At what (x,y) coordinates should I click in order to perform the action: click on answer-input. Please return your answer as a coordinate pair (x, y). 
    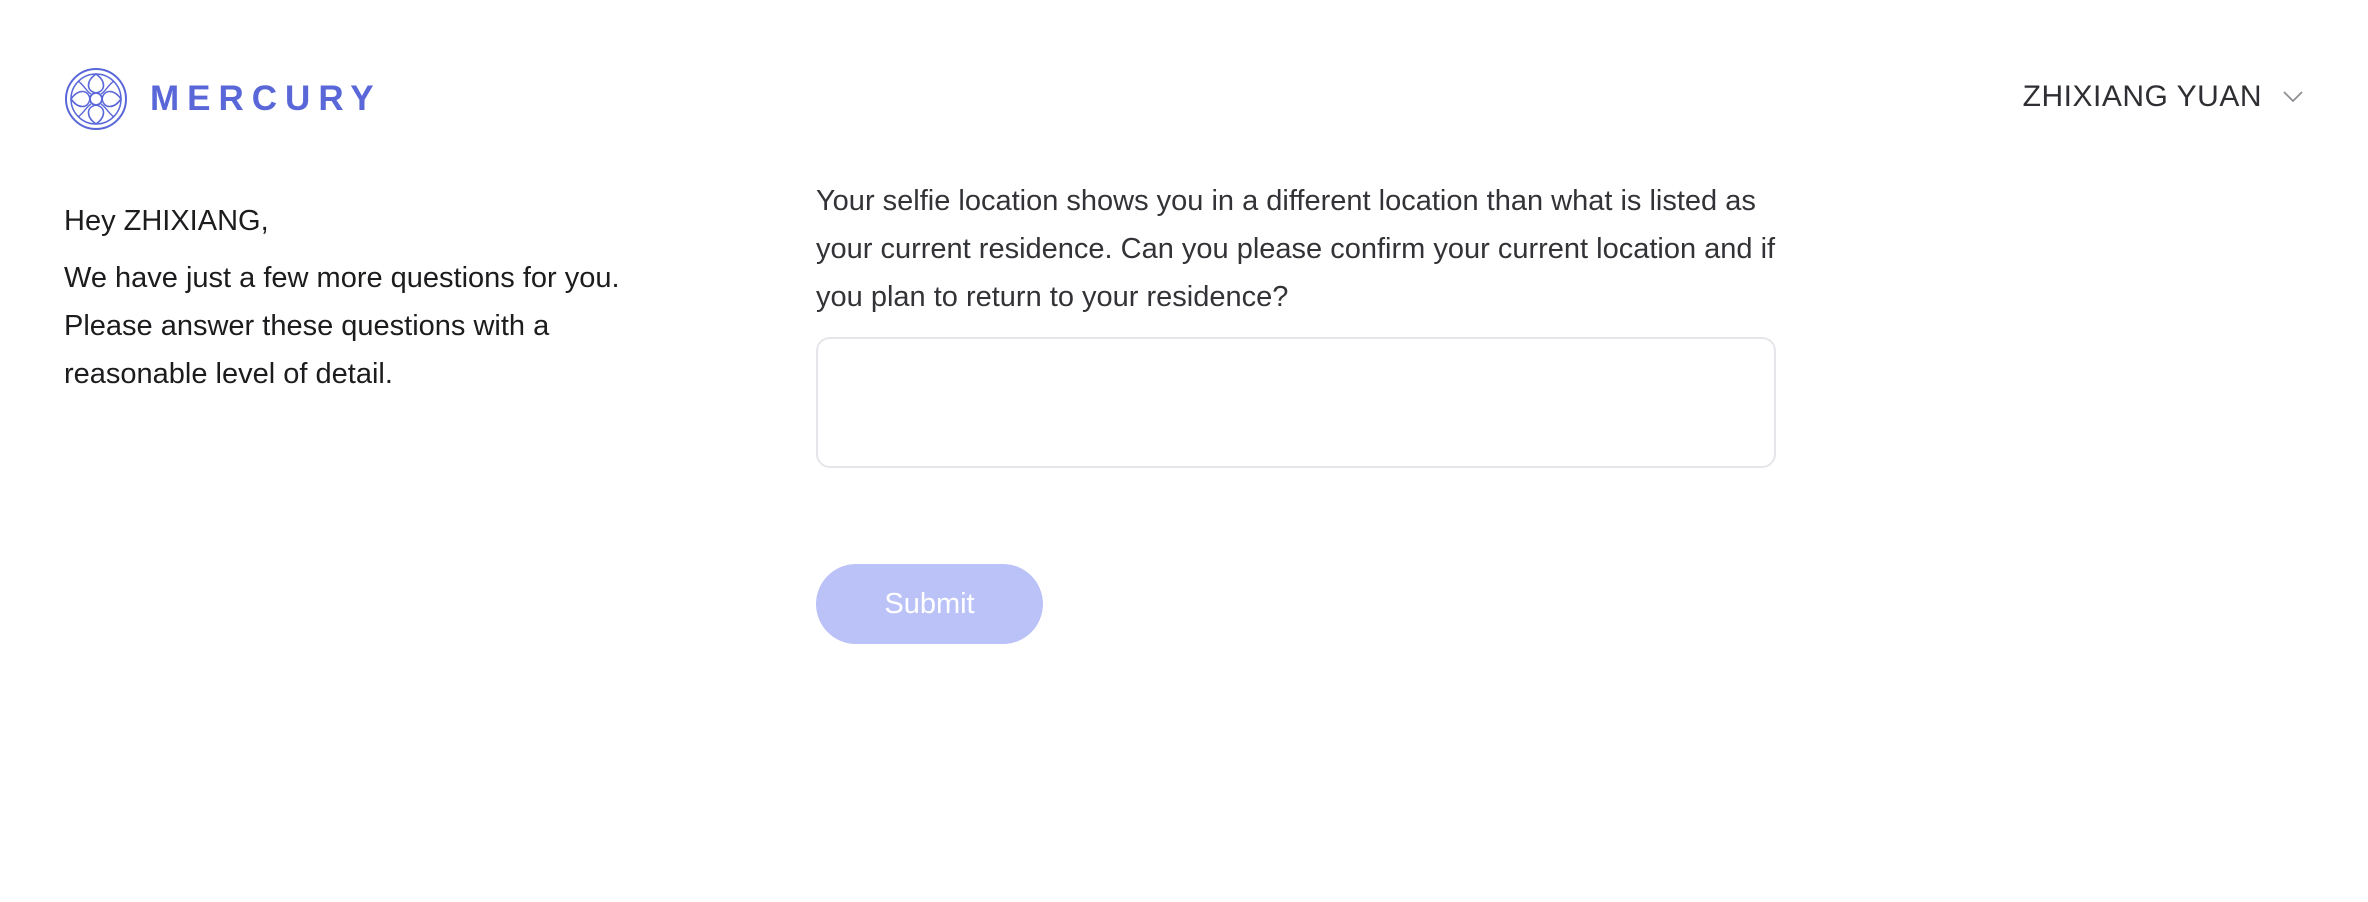
    Looking at the image, I should click on (1296, 402).